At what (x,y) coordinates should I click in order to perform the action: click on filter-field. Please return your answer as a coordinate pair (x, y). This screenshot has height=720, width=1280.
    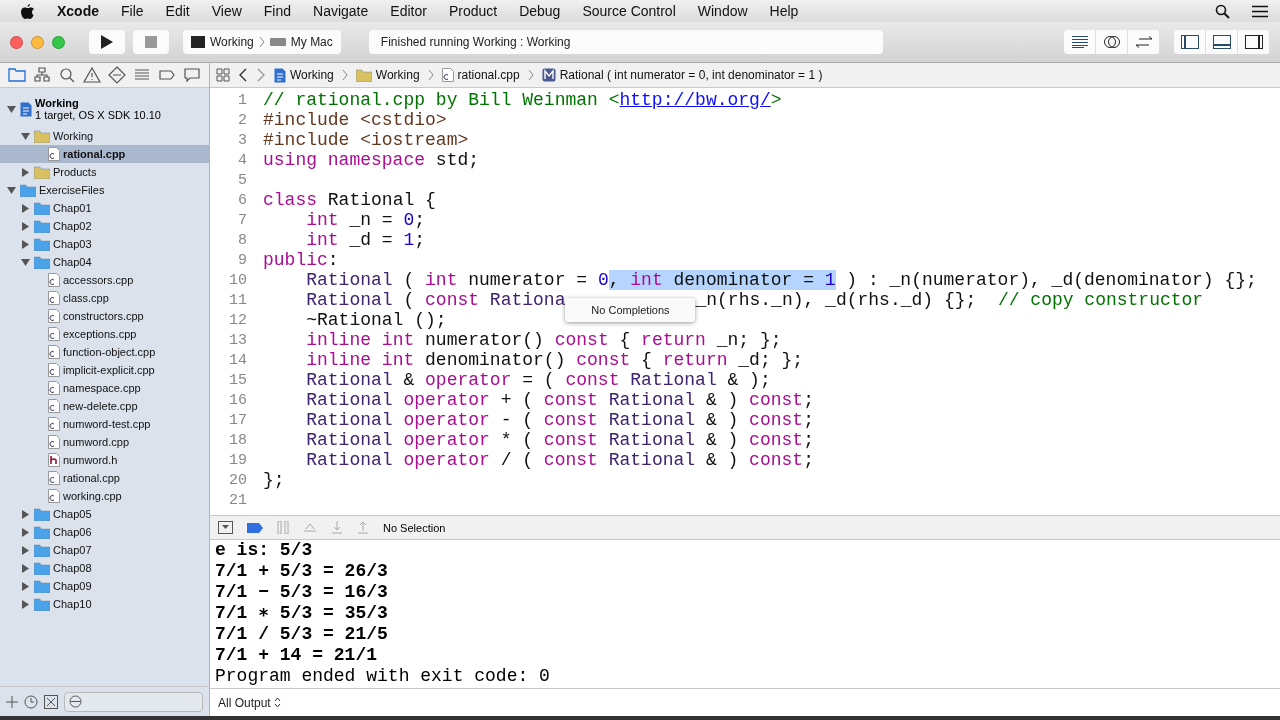
    Looking at the image, I should click on (133, 701).